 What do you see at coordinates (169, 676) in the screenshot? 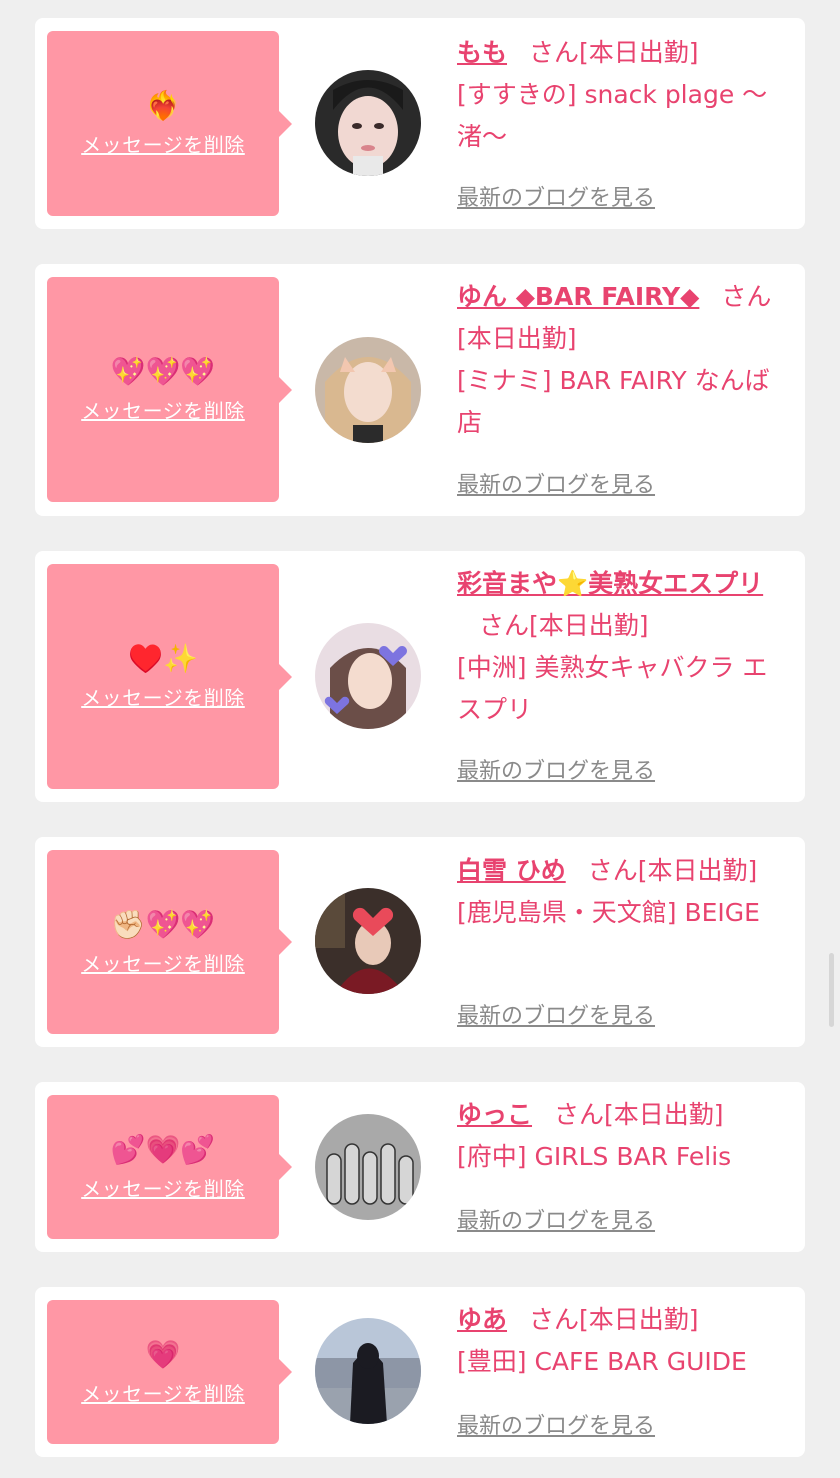
I see `message-bubble: ♥️✨ メッセージを削除` at bounding box center [169, 676].